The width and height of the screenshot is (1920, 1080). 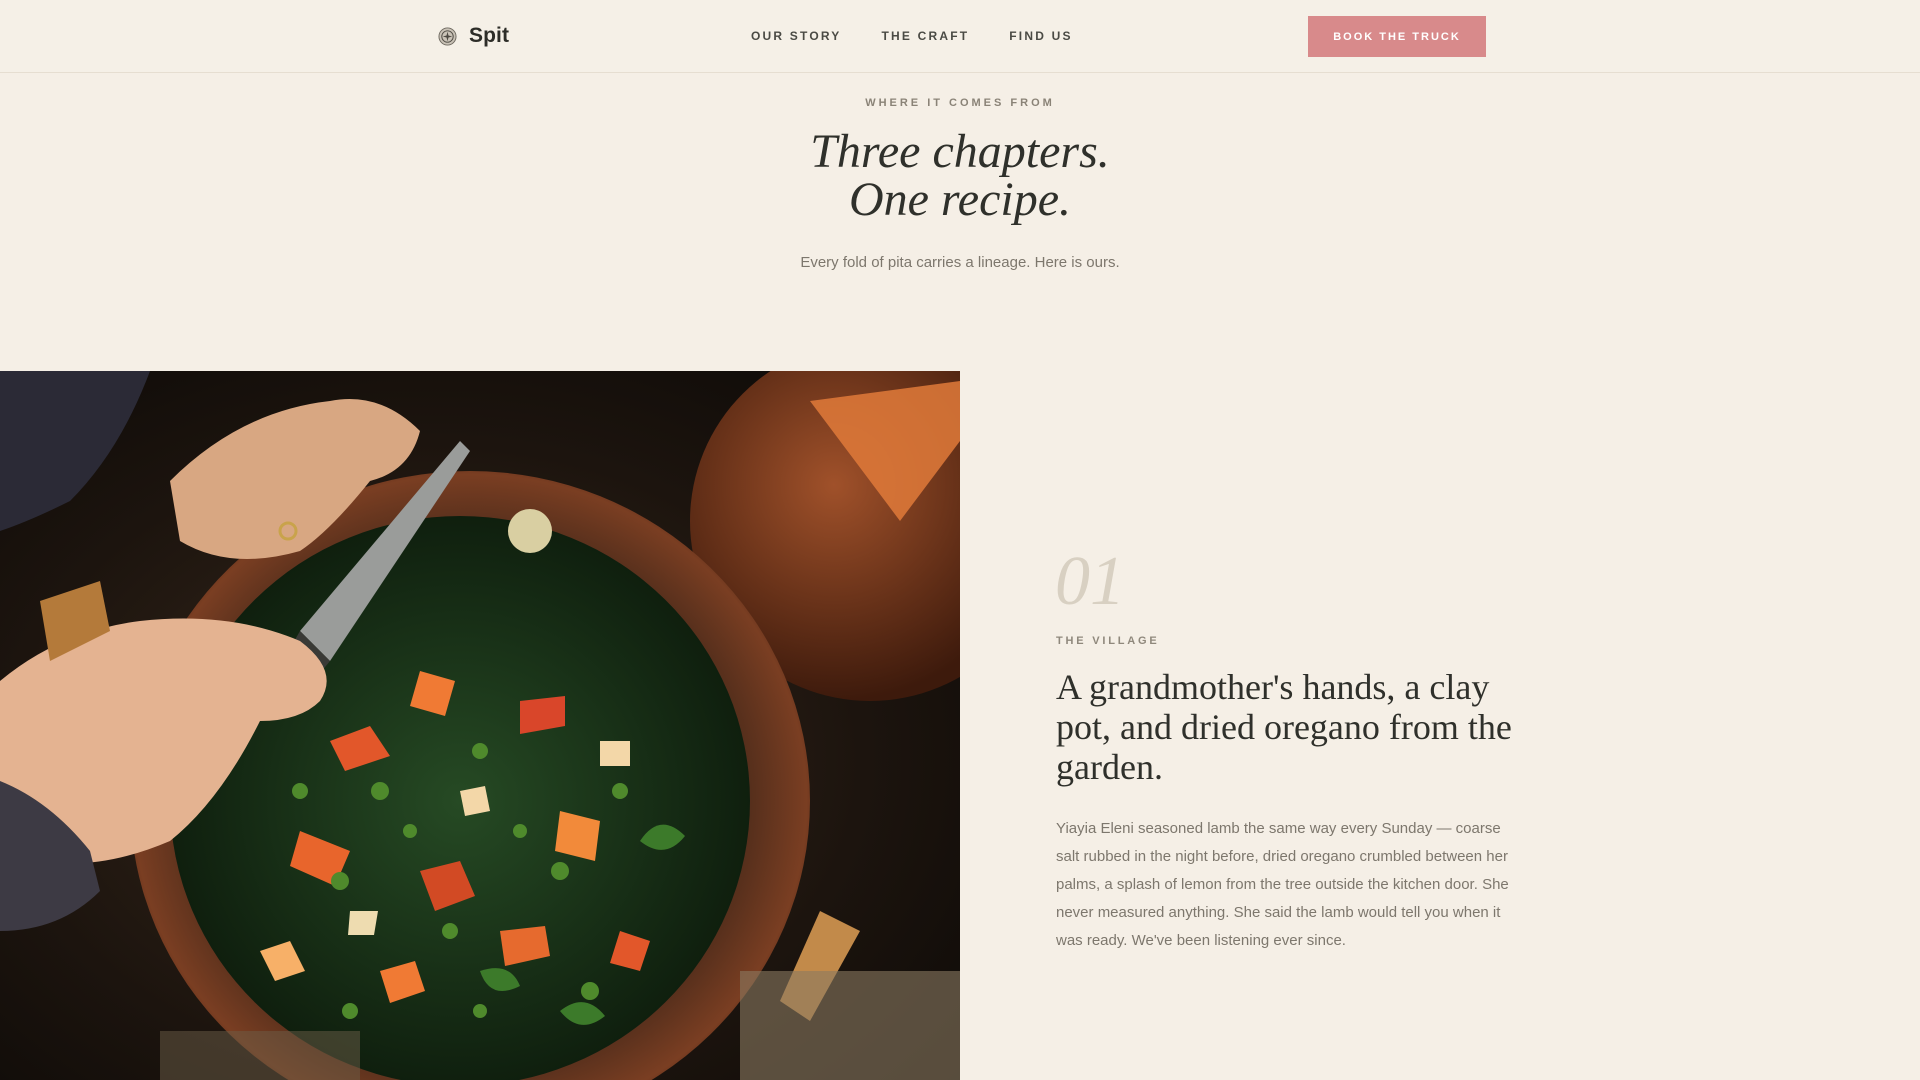 I want to click on nav-link-our-story: OUR STORY, so click(x=796, y=36).